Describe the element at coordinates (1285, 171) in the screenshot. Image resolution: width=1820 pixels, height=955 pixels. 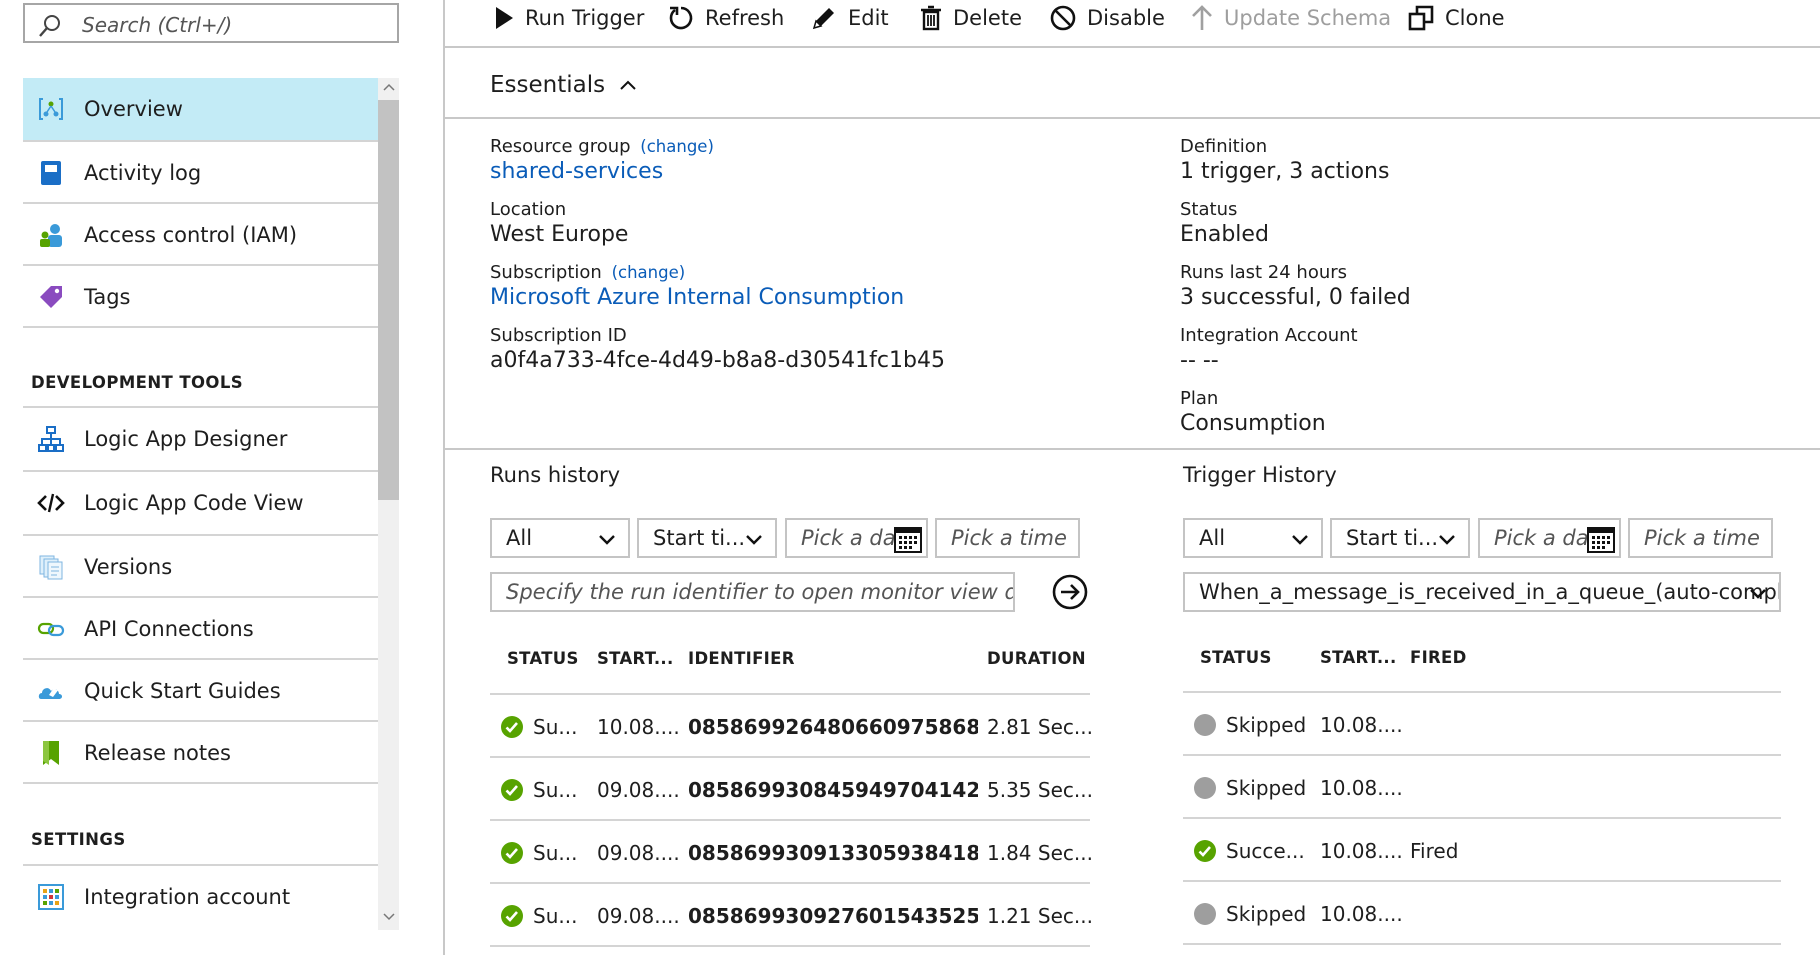
I see `definition-value: 1 trigger, 3 actions` at that location.